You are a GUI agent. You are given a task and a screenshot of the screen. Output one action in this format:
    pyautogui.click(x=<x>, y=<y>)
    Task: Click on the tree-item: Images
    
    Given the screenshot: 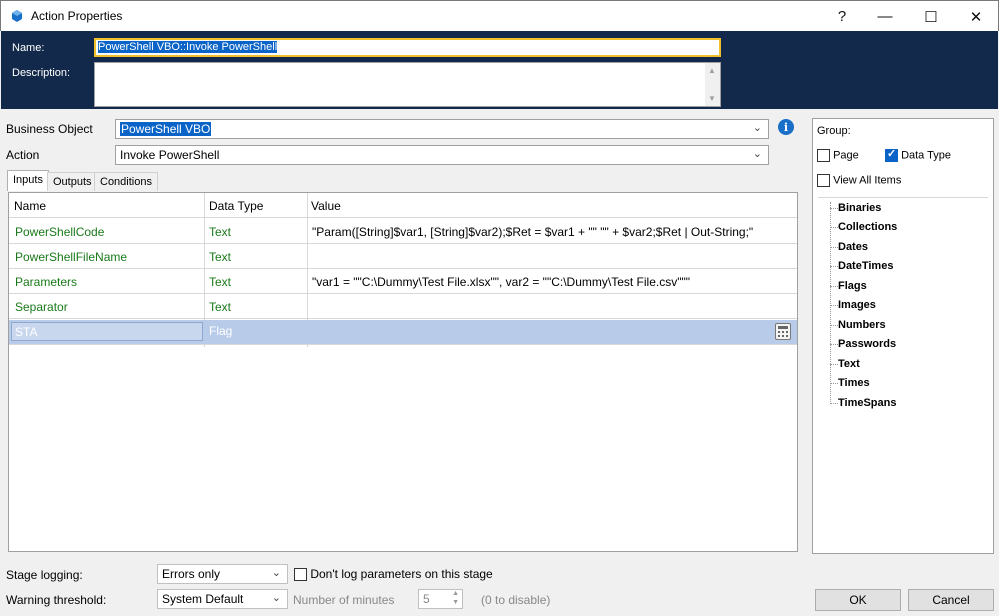 What is the action you would take?
    pyautogui.click(x=857, y=305)
    